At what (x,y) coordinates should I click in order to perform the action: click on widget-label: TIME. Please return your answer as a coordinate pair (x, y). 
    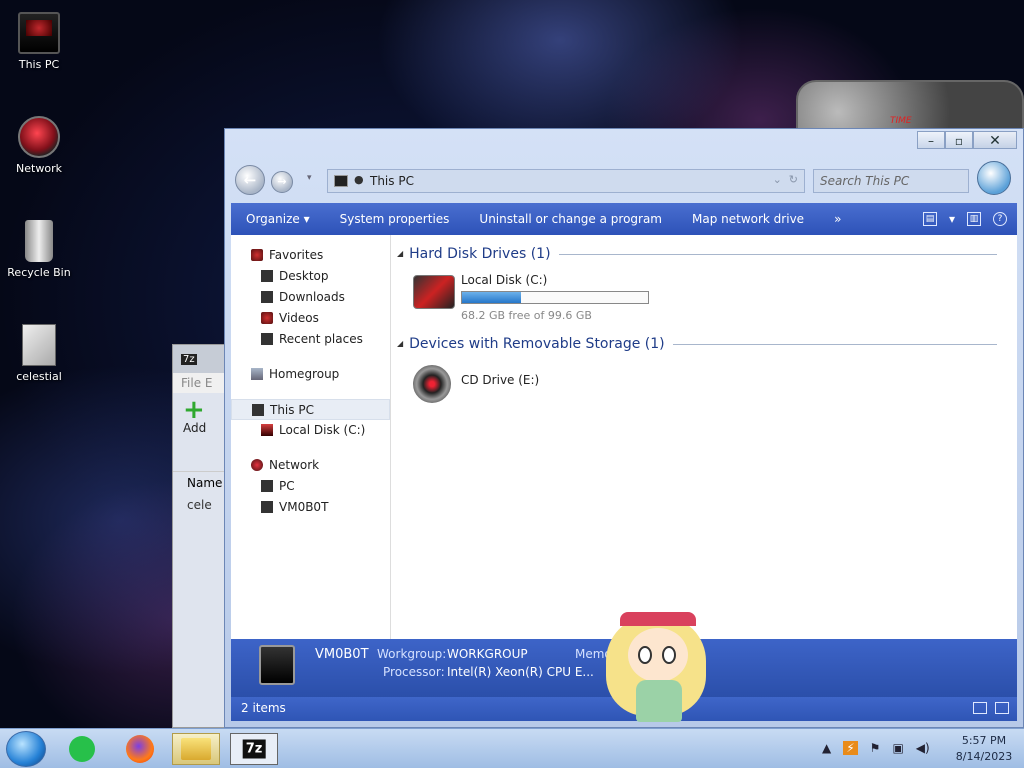
    Looking at the image, I should click on (901, 121).